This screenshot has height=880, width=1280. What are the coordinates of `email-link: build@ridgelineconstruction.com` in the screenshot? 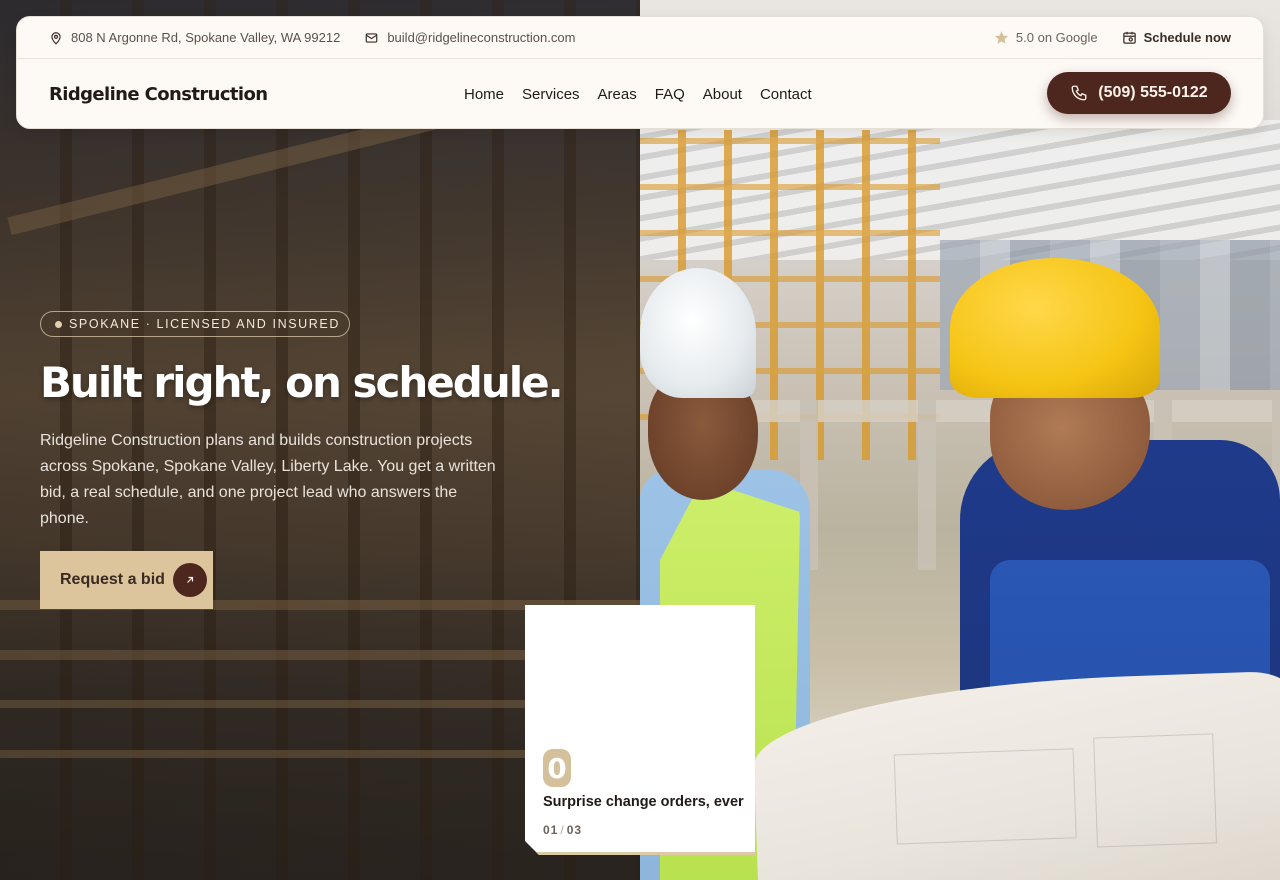 It's located at (469, 37).